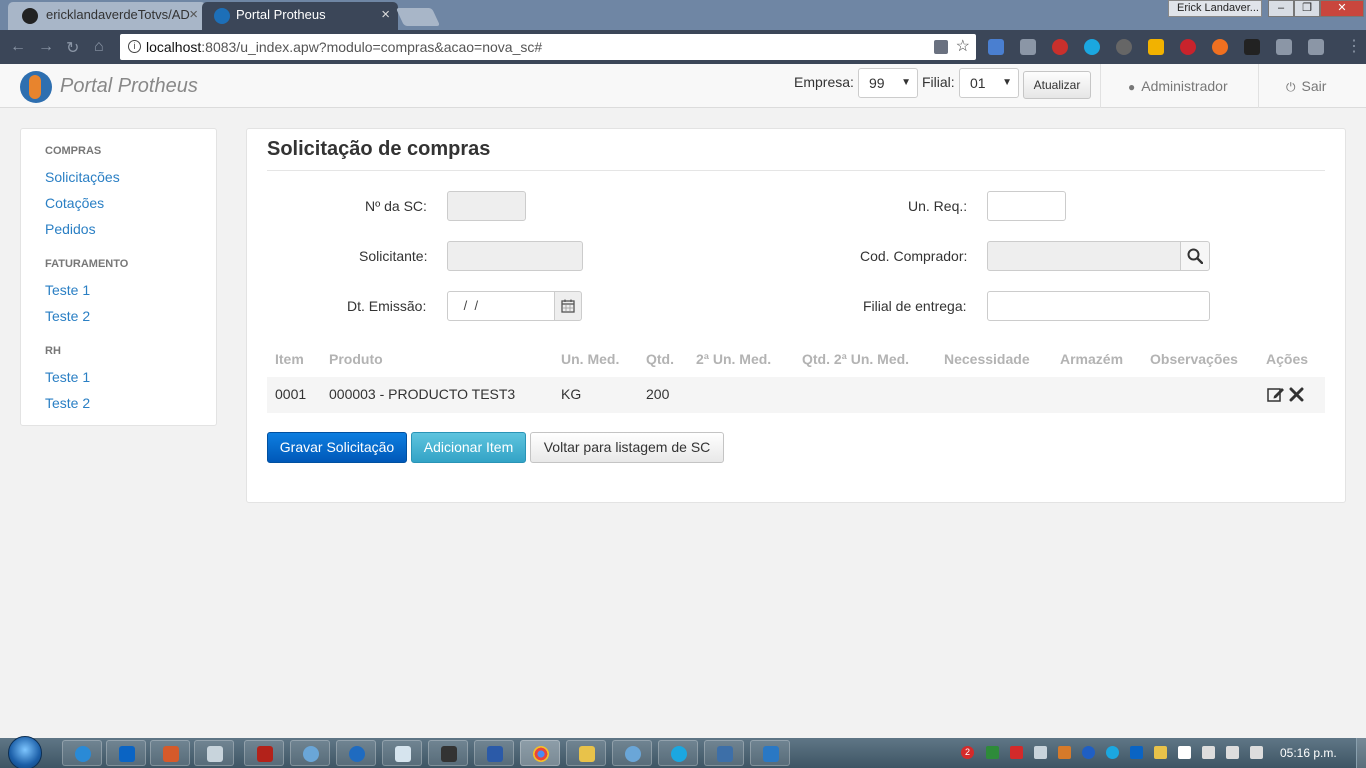 Image resolution: width=1366 pixels, height=768 pixels. I want to click on skype-tray-icon, so click(1112, 752).